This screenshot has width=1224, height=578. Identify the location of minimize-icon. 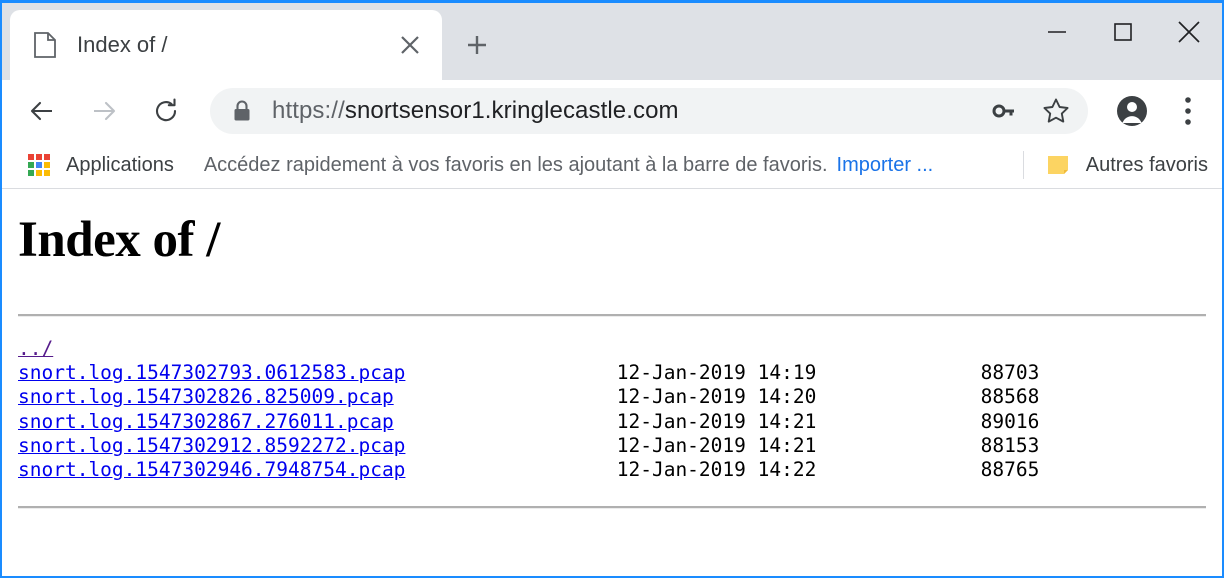
(1057, 32).